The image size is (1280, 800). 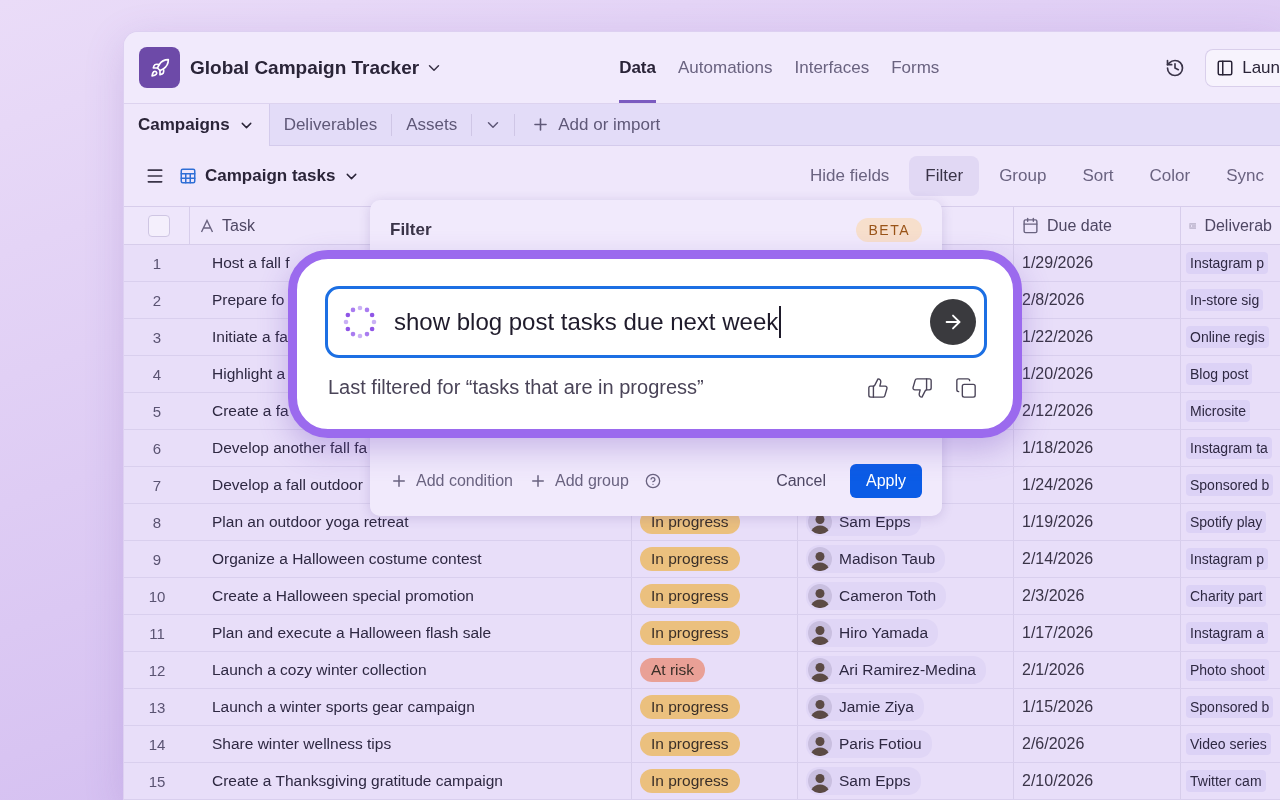 What do you see at coordinates (357, 781) in the screenshot?
I see `table-cell-text: Create a Thanksgiving gratitude campaign` at bounding box center [357, 781].